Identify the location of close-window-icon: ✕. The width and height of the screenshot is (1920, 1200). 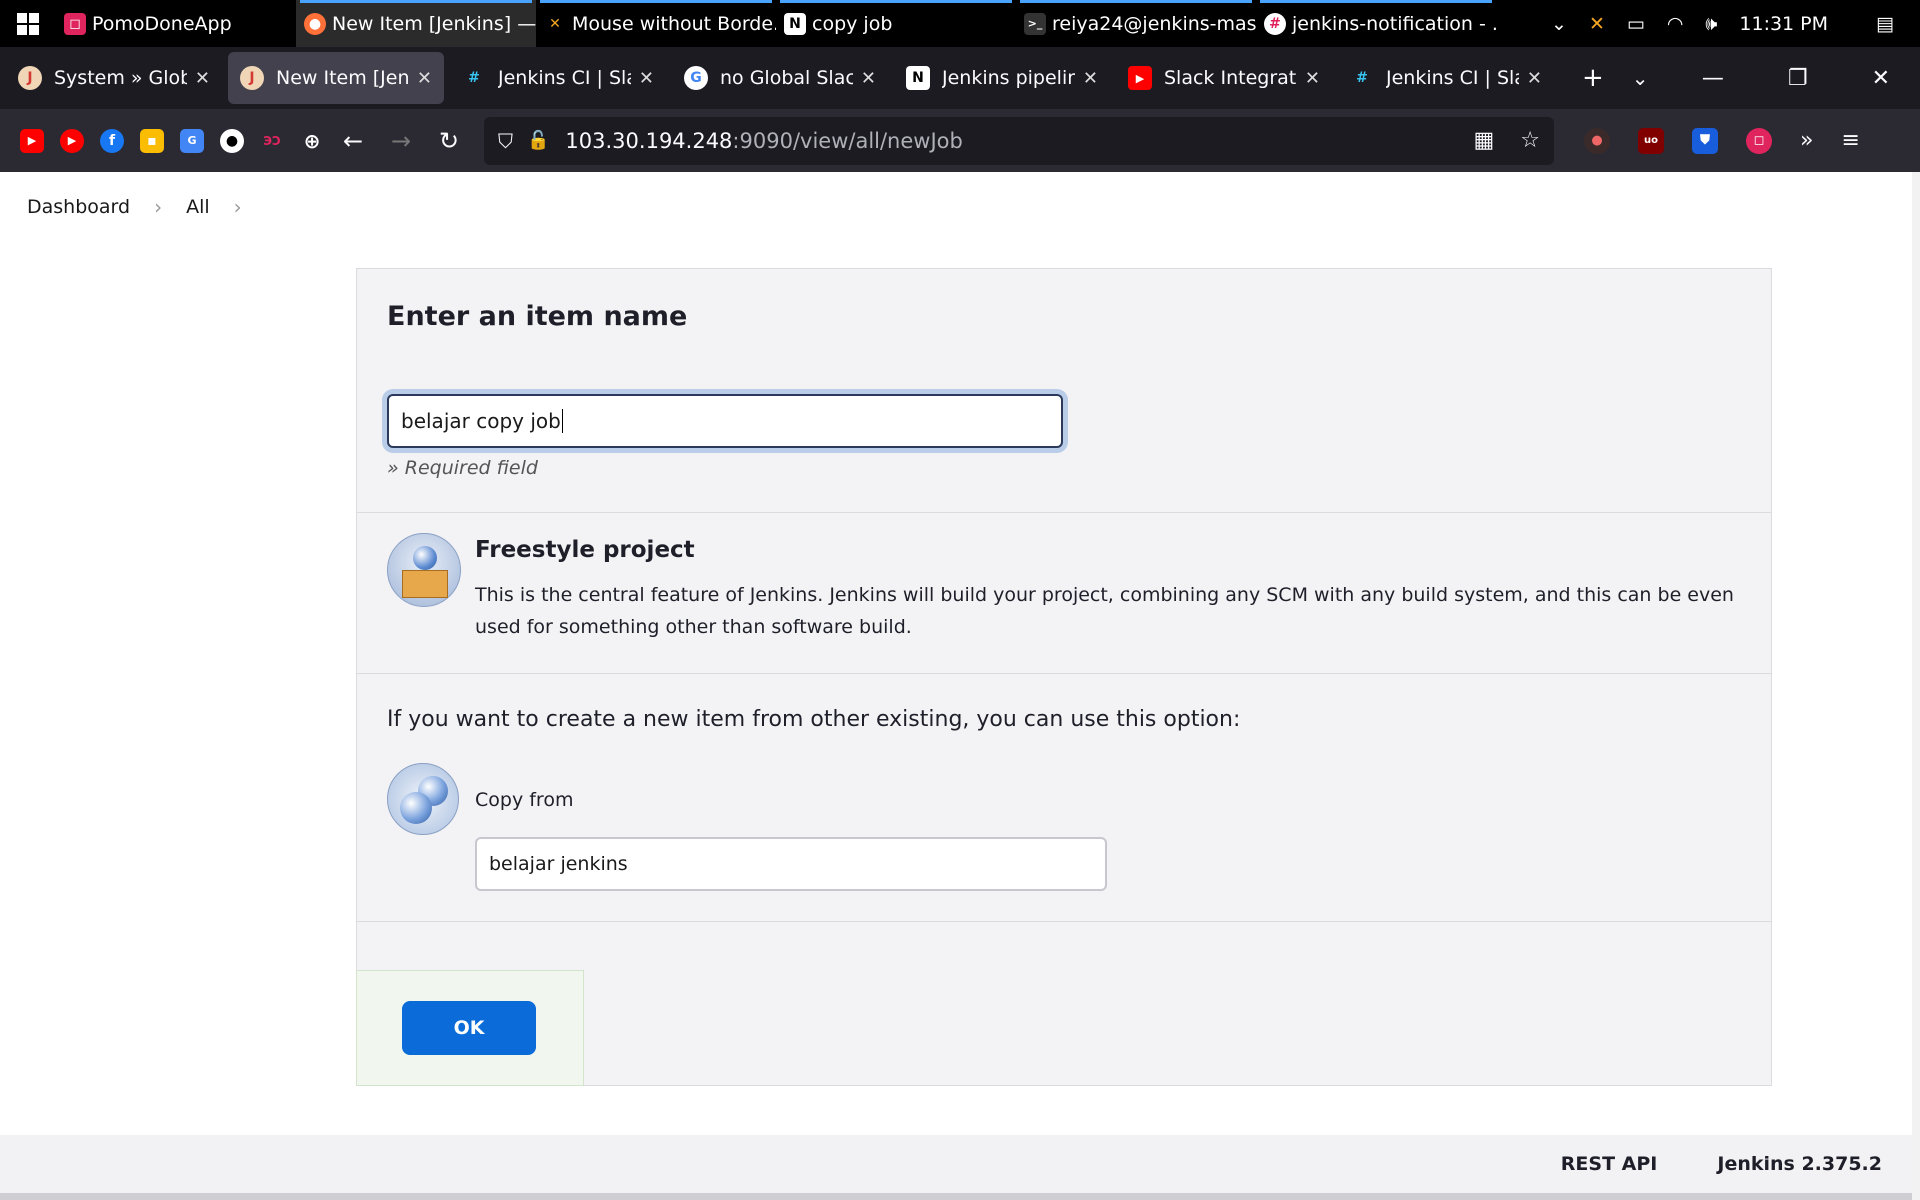
(1881, 78).